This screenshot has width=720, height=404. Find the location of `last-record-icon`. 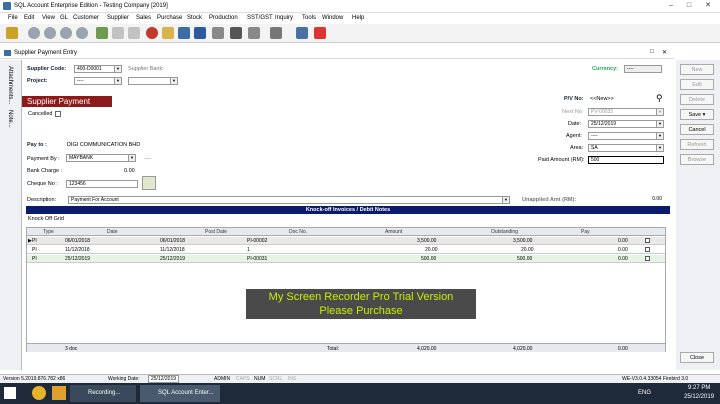

last-record-icon is located at coordinates (82, 33).